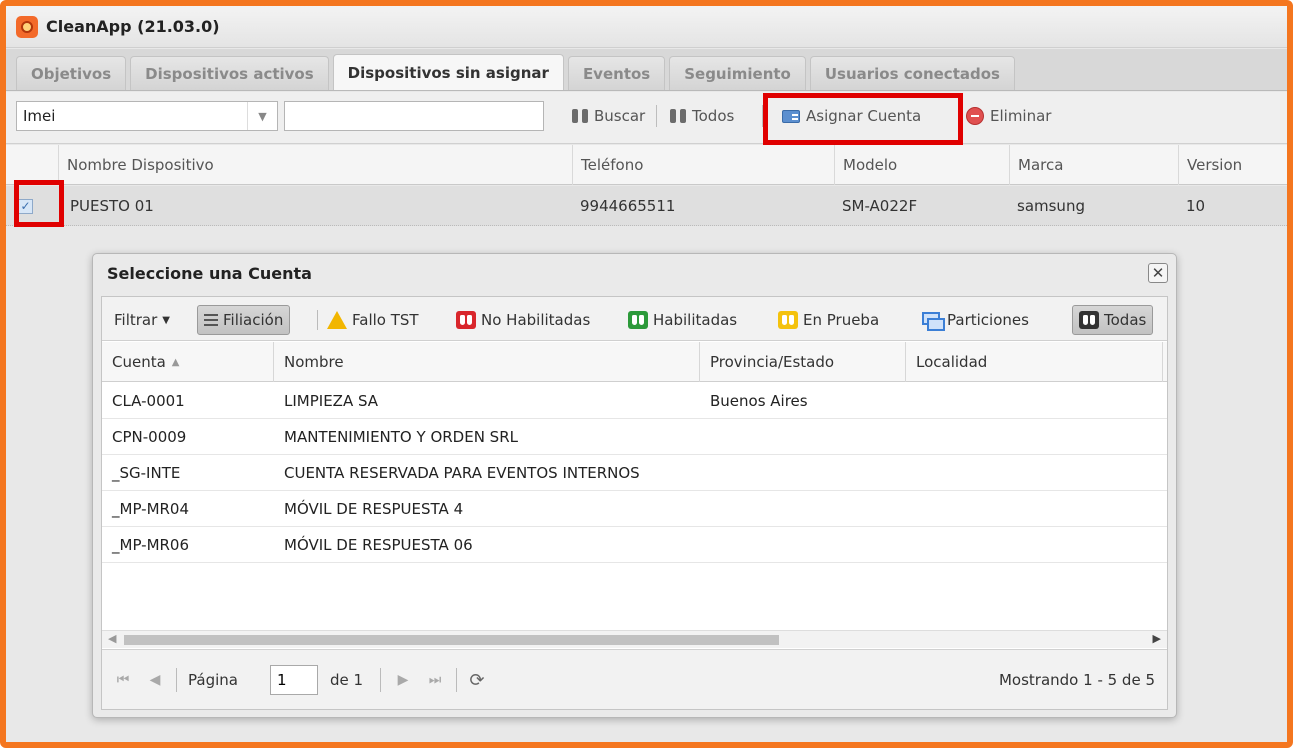 Image resolution: width=1293 pixels, height=748 pixels. Describe the element at coordinates (487, 362) in the screenshot. I see `col-nombre: Nombre` at that location.